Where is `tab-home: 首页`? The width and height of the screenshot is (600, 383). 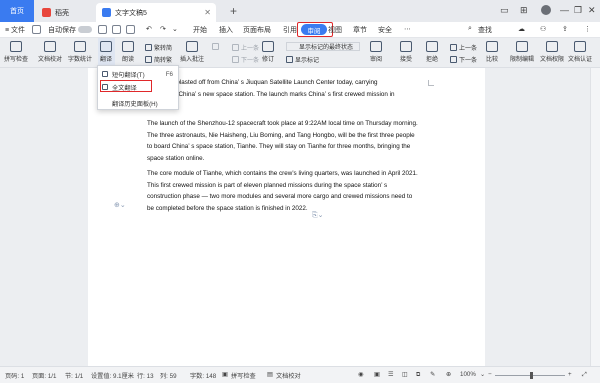
tab-home: 首页 is located at coordinates (17, 11).